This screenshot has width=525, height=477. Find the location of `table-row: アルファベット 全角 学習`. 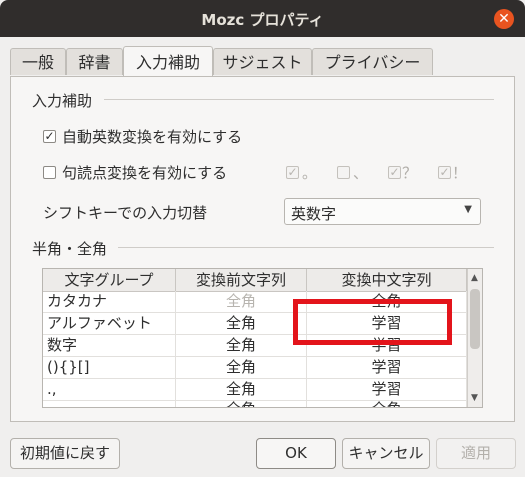

table-row: アルファベット 全角 学習 is located at coordinates (255, 324).